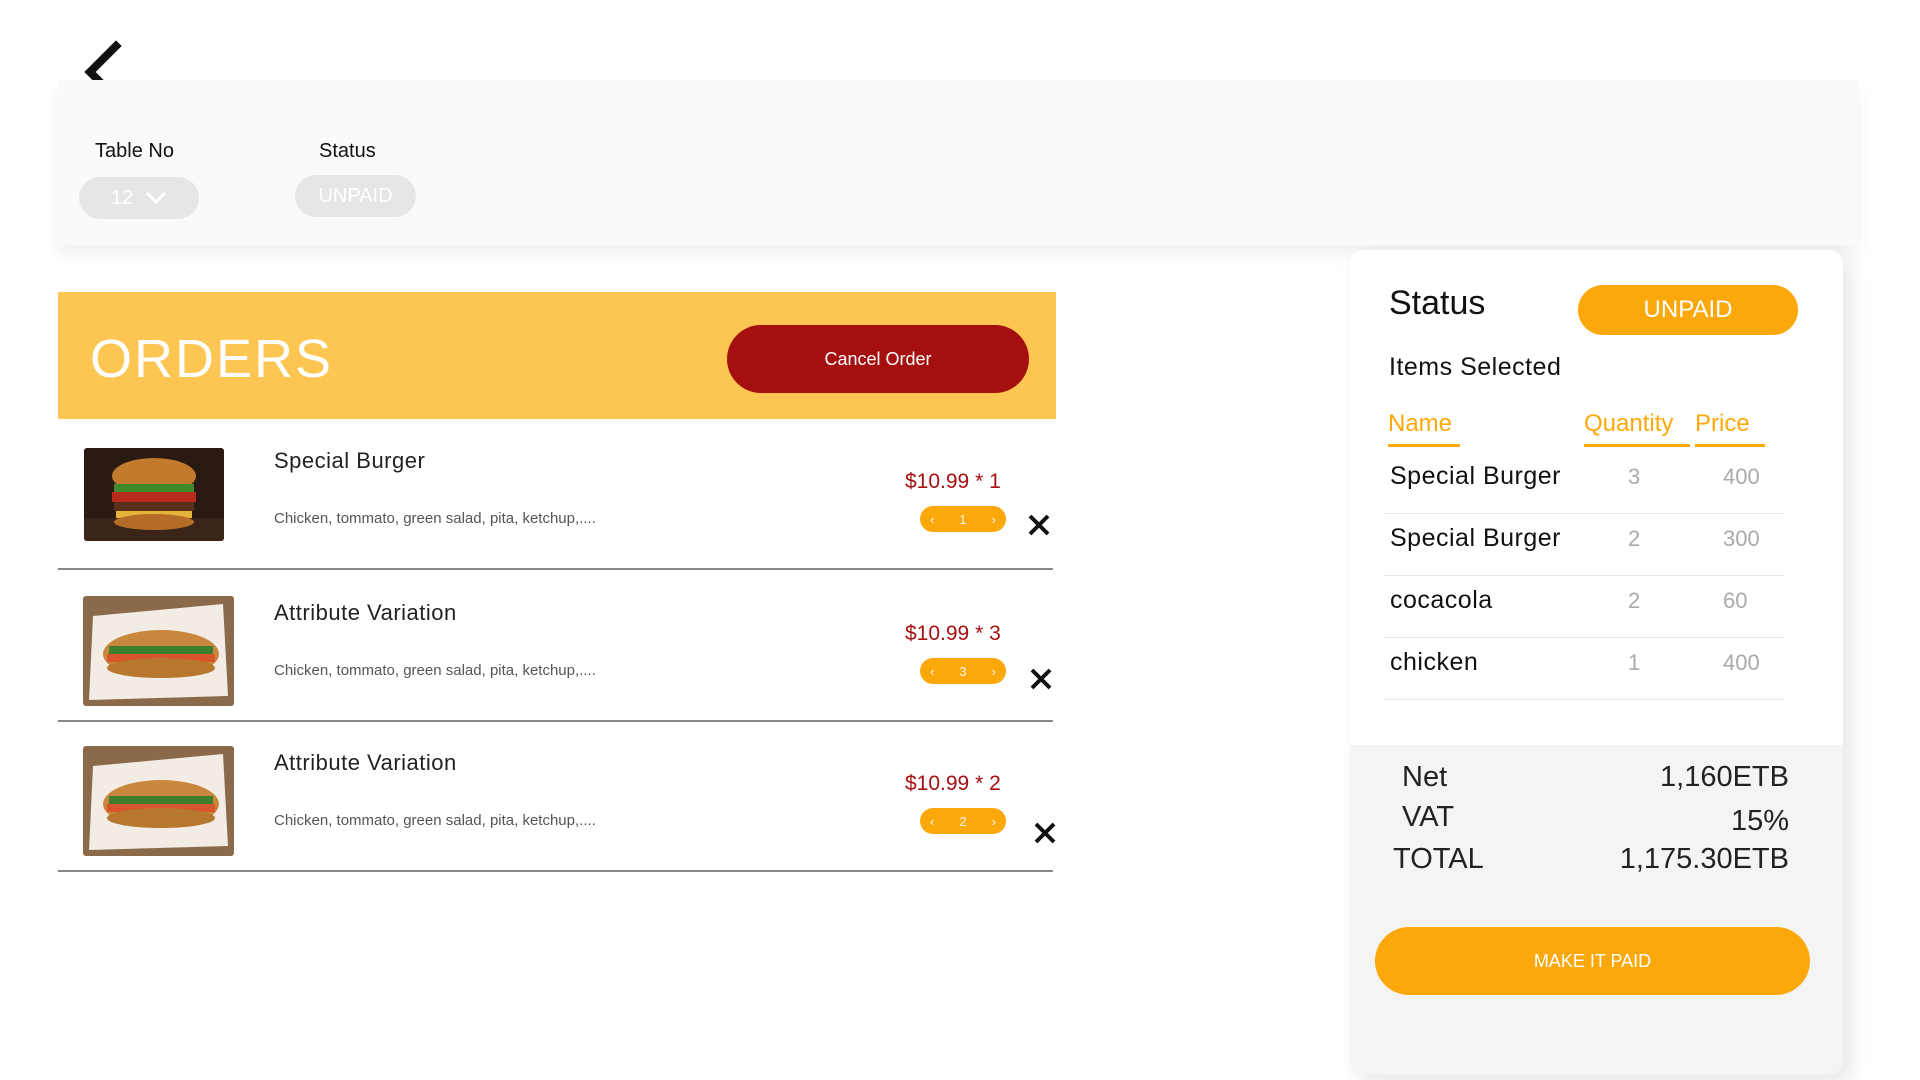 The width and height of the screenshot is (1920, 1080). I want to click on column-header-price: Price, so click(1730, 428).